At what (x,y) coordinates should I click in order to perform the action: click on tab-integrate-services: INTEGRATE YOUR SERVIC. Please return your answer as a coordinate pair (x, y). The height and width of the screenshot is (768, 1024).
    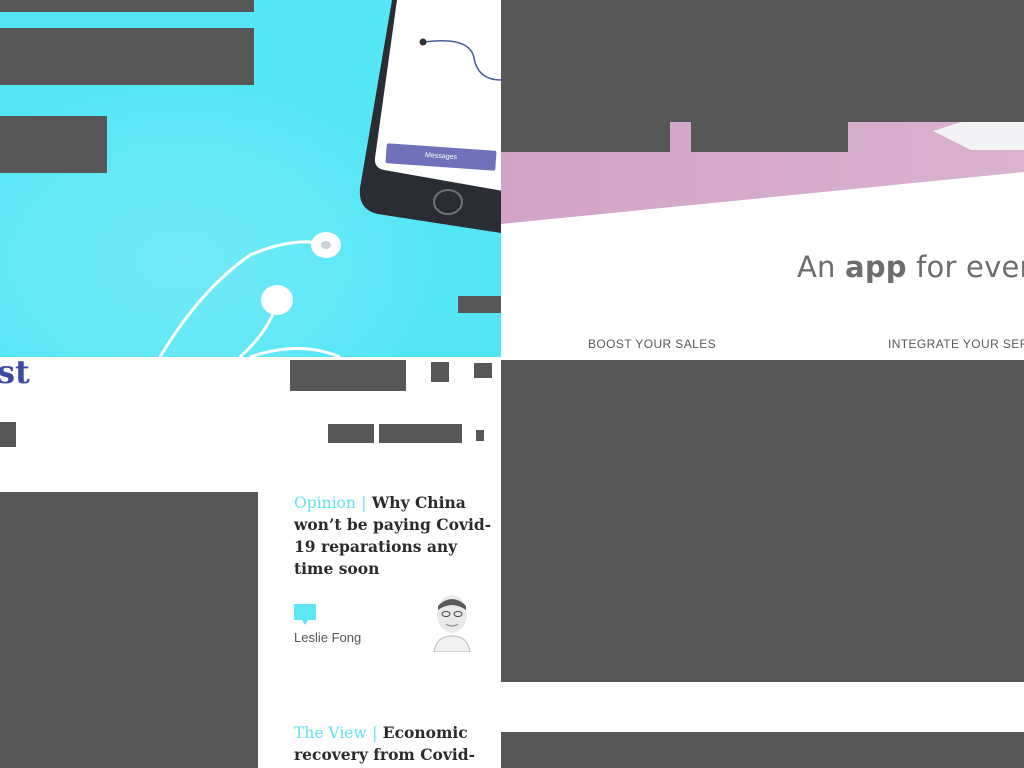
    Looking at the image, I should click on (956, 344).